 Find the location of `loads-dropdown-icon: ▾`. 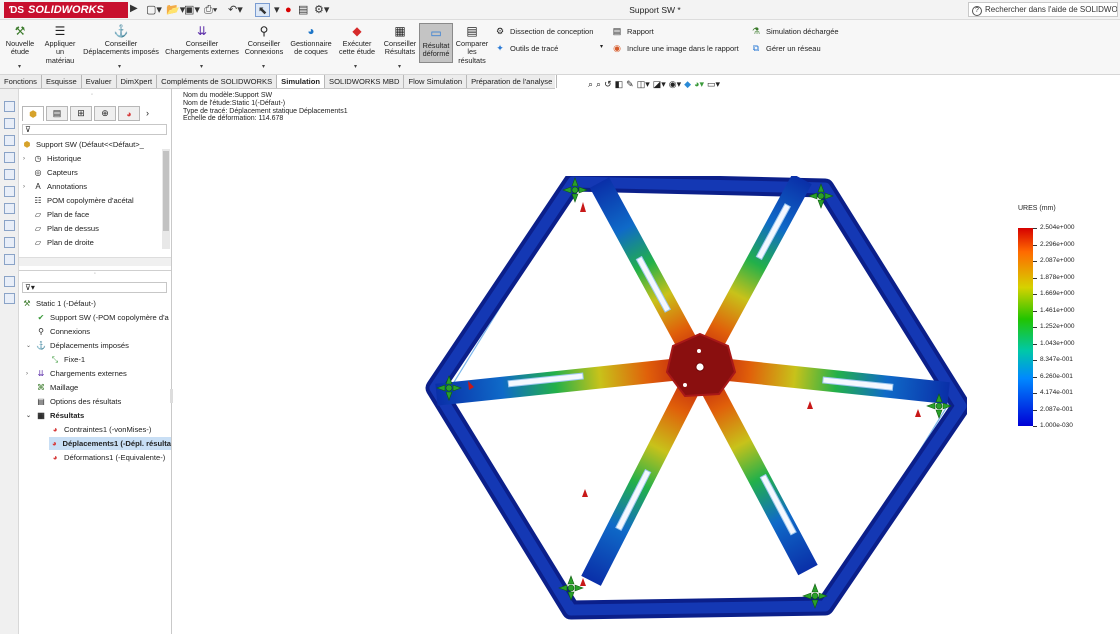

loads-dropdown-icon: ▾ is located at coordinates (201, 66).